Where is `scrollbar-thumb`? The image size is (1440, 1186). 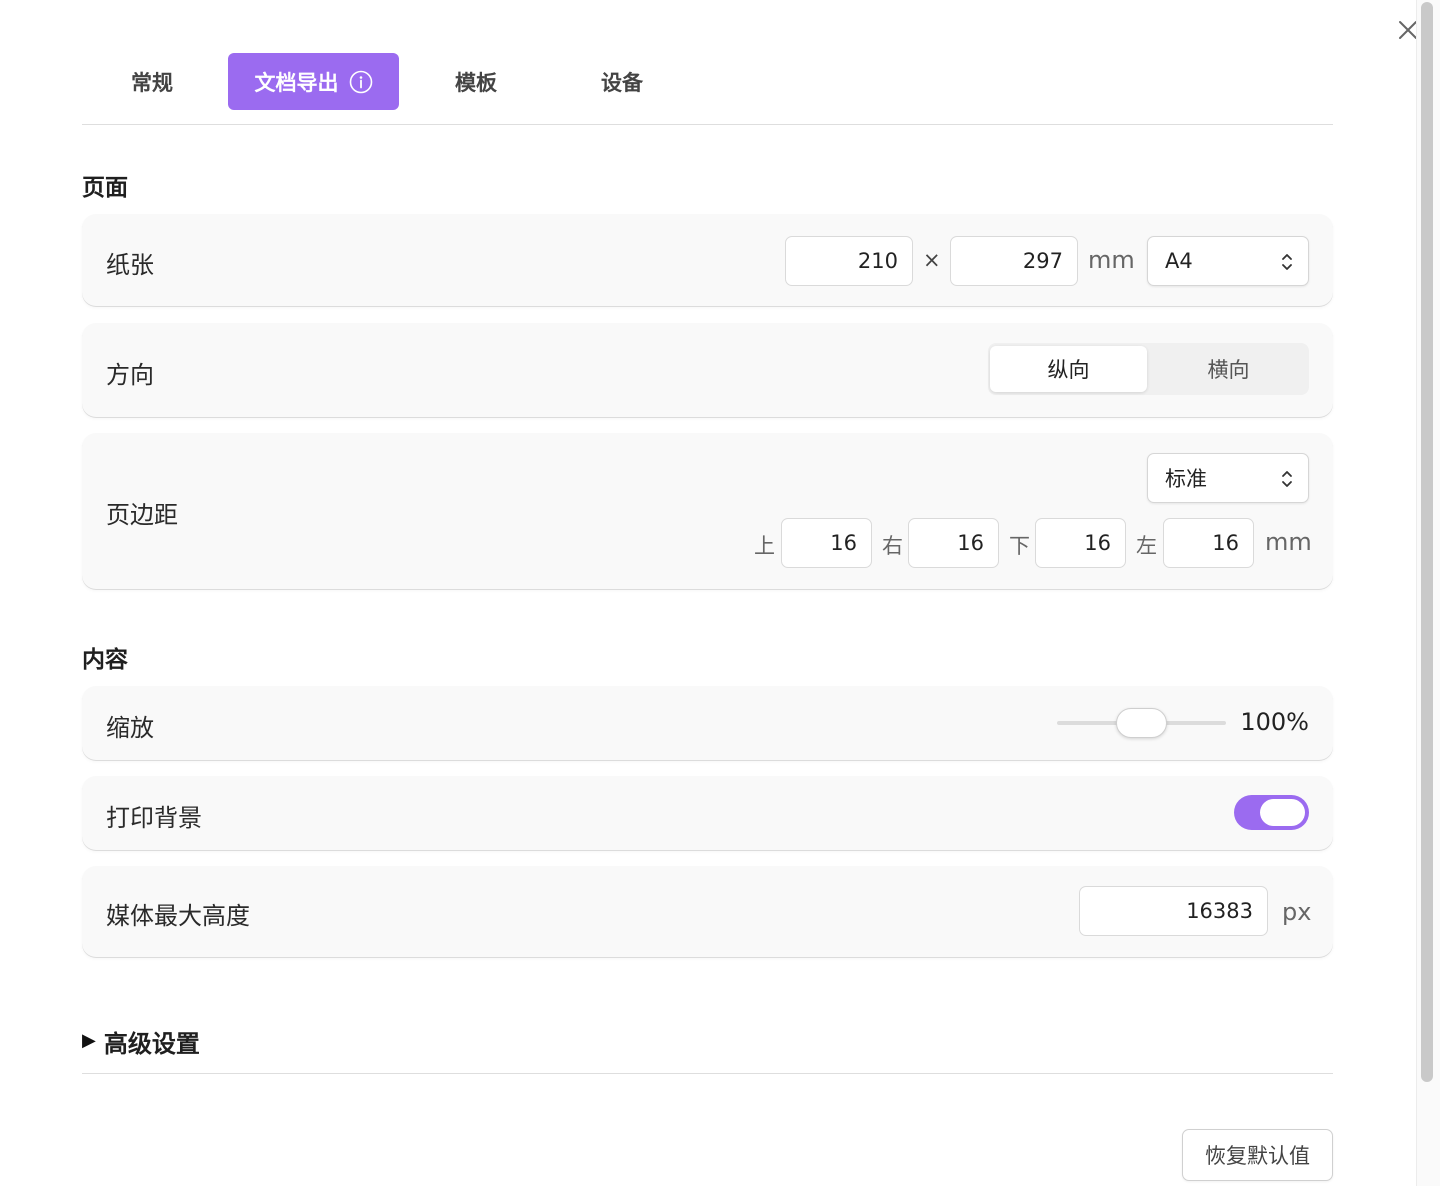 scrollbar-thumb is located at coordinates (1427, 542).